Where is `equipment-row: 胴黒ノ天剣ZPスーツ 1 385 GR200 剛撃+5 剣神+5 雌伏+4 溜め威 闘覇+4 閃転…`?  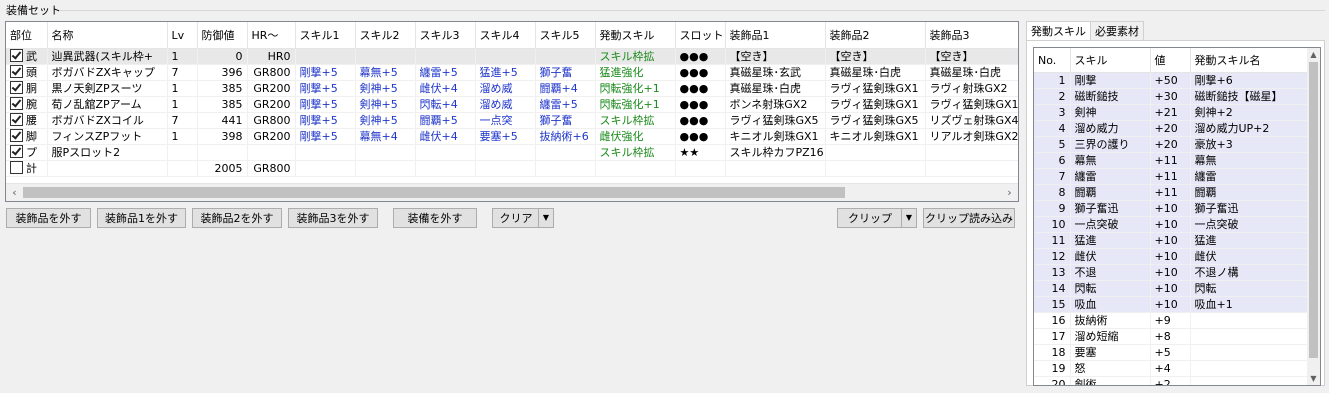
equipment-row: 胴黒ノ天剣ZPスーツ 1 385 GR200 剛撃+5 剣神+5 雌伏+4 溜め威 闘覇+4 閃転… is located at coordinates (512, 88).